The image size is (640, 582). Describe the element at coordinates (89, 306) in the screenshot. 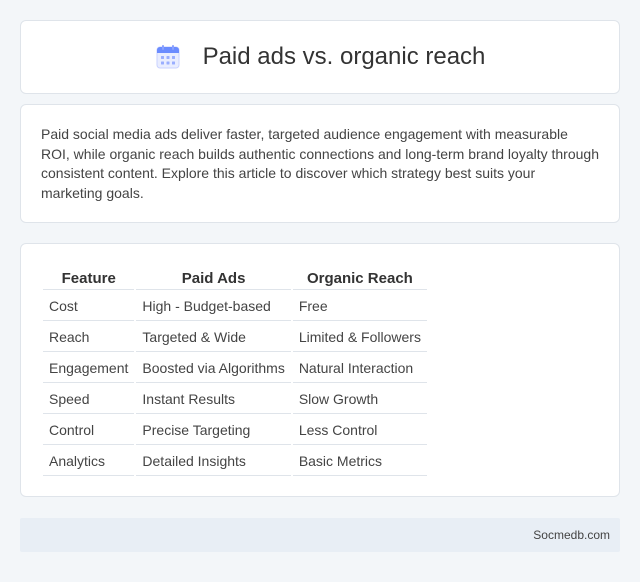

I see `table-cell: Cost` at that location.